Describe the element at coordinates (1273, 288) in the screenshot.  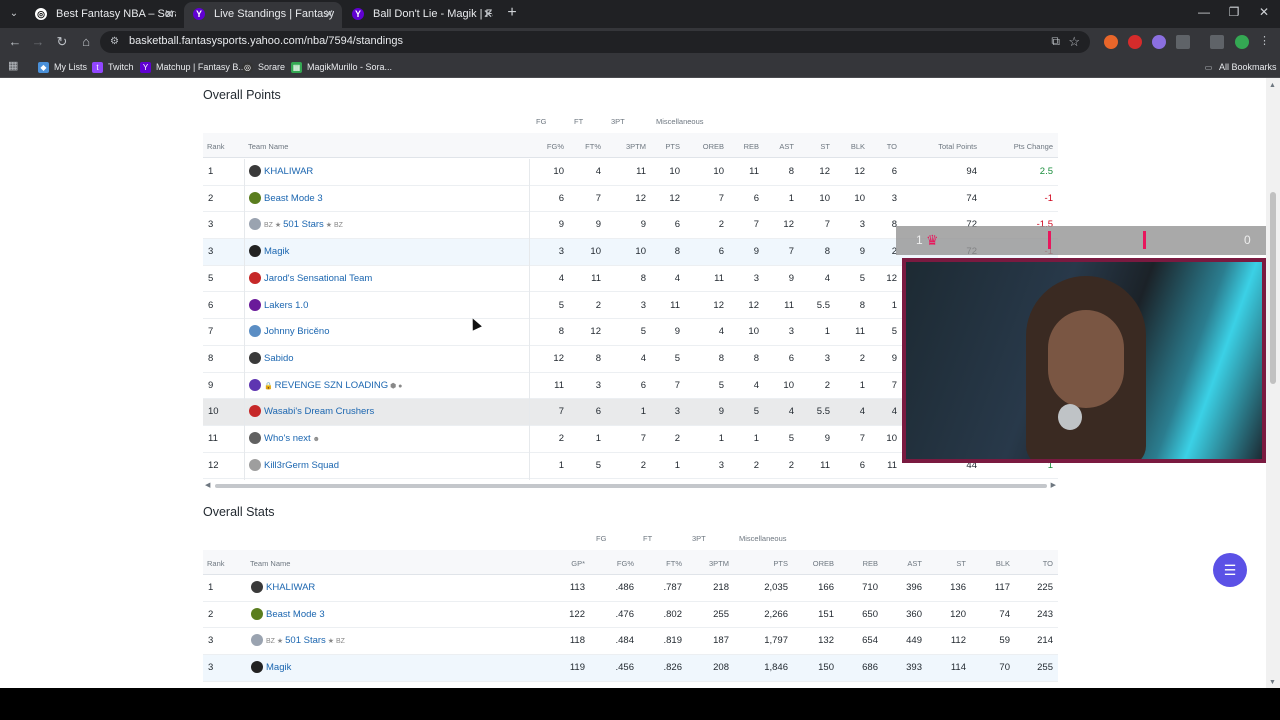
I see `vertical-scrollbar-thumb` at that location.